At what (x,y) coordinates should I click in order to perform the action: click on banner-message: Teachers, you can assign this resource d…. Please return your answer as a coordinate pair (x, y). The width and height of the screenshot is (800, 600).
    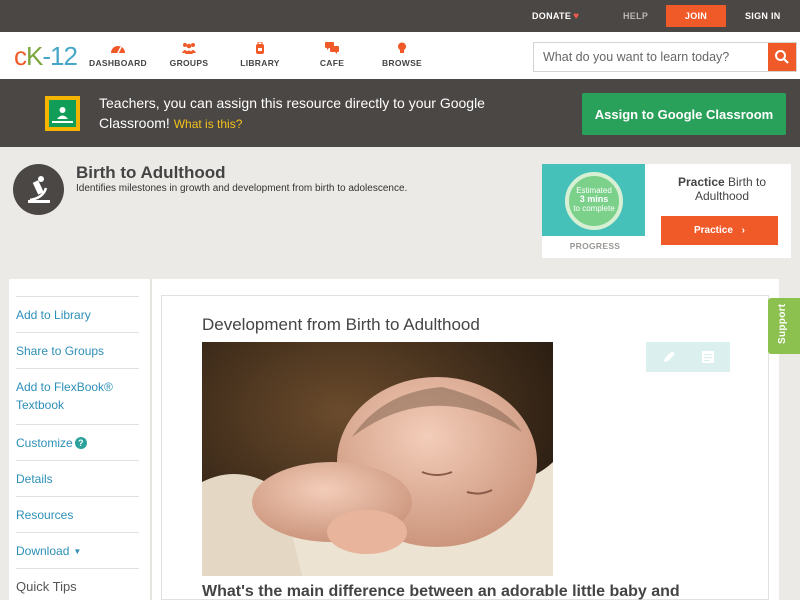
    Looking at the image, I should click on (319, 113).